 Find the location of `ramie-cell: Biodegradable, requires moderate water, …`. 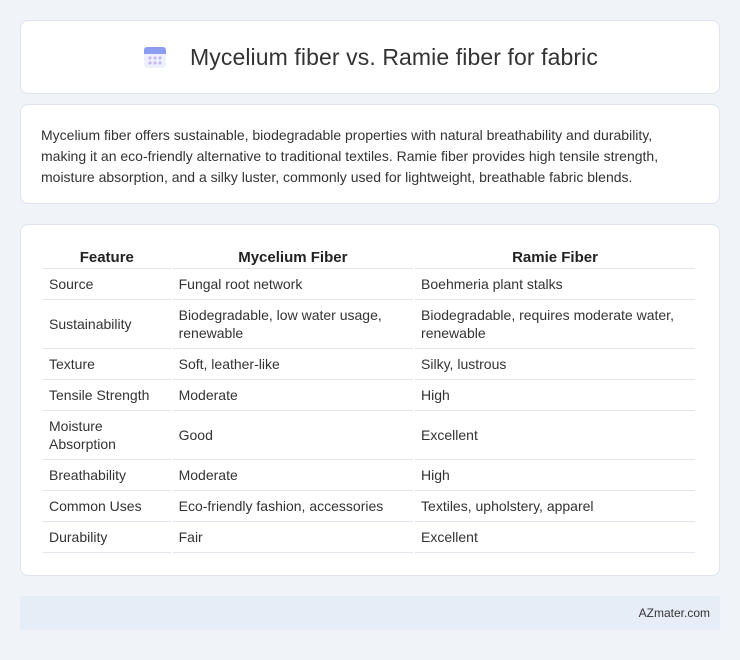

ramie-cell: Biodegradable, requires moderate water, … is located at coordinates (555, 324).